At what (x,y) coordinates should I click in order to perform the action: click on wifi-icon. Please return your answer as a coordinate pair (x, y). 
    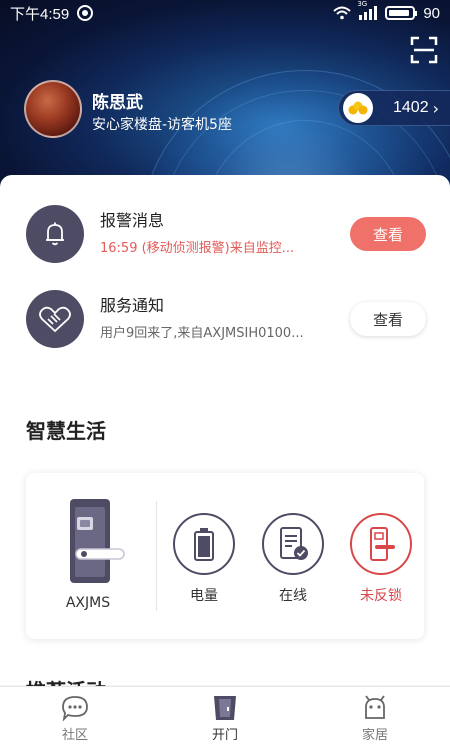
    Looking at the image, I should click on (342, 13).